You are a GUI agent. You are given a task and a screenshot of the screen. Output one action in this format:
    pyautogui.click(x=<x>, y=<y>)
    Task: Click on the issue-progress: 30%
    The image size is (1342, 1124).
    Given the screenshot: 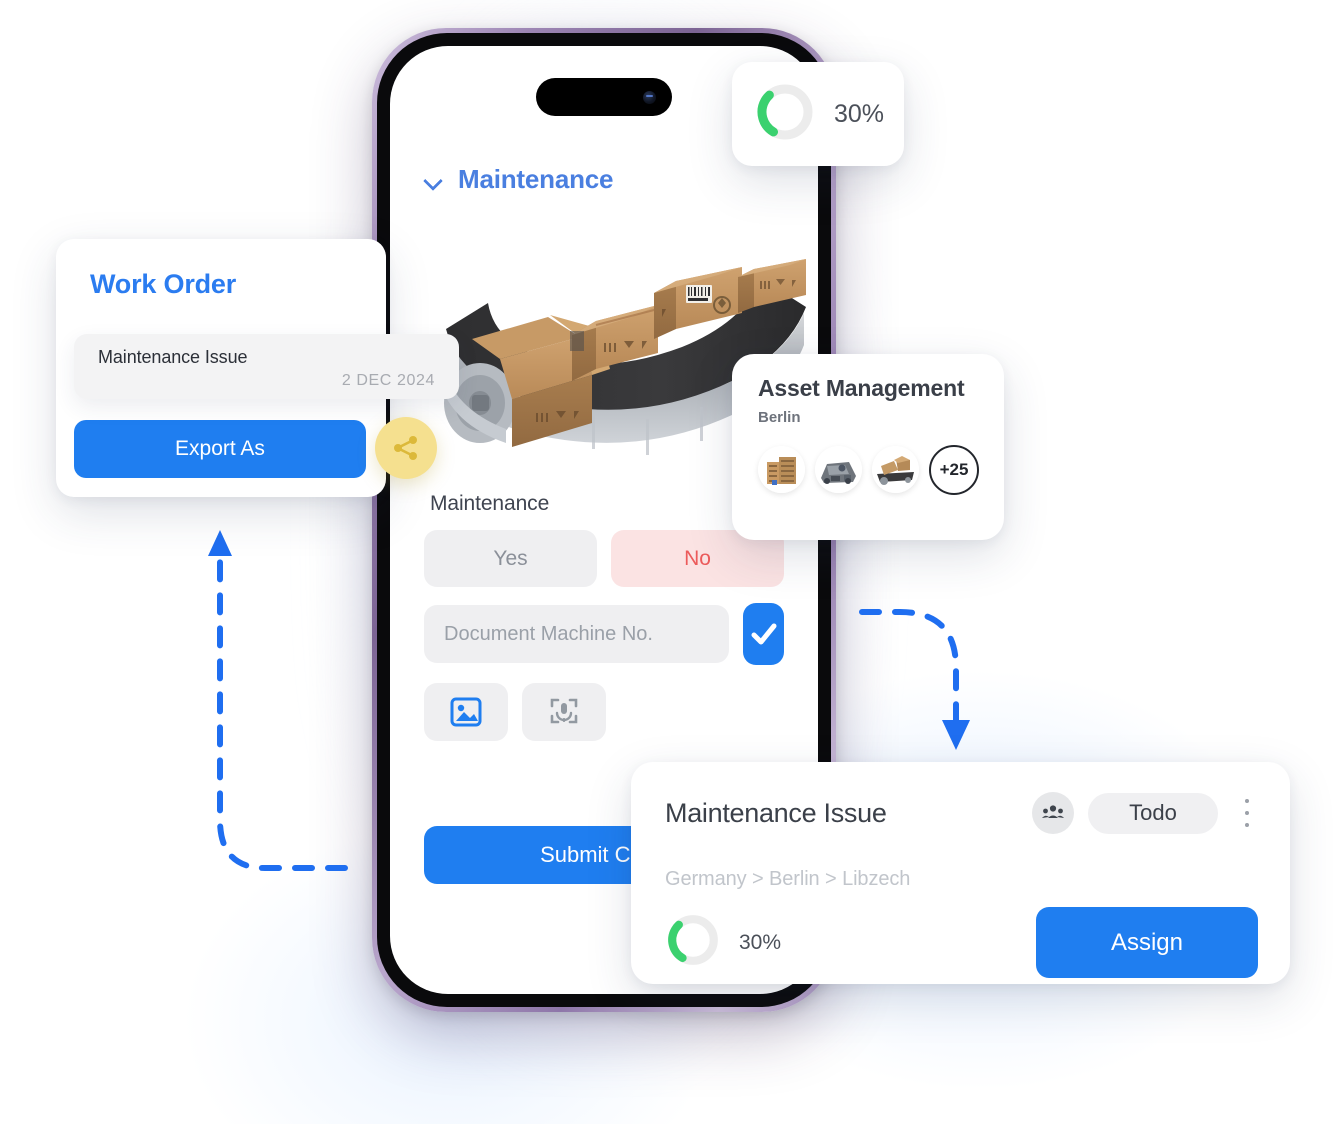 What is the action you would take?
    pyautogui.click(x=850, y=942)
    